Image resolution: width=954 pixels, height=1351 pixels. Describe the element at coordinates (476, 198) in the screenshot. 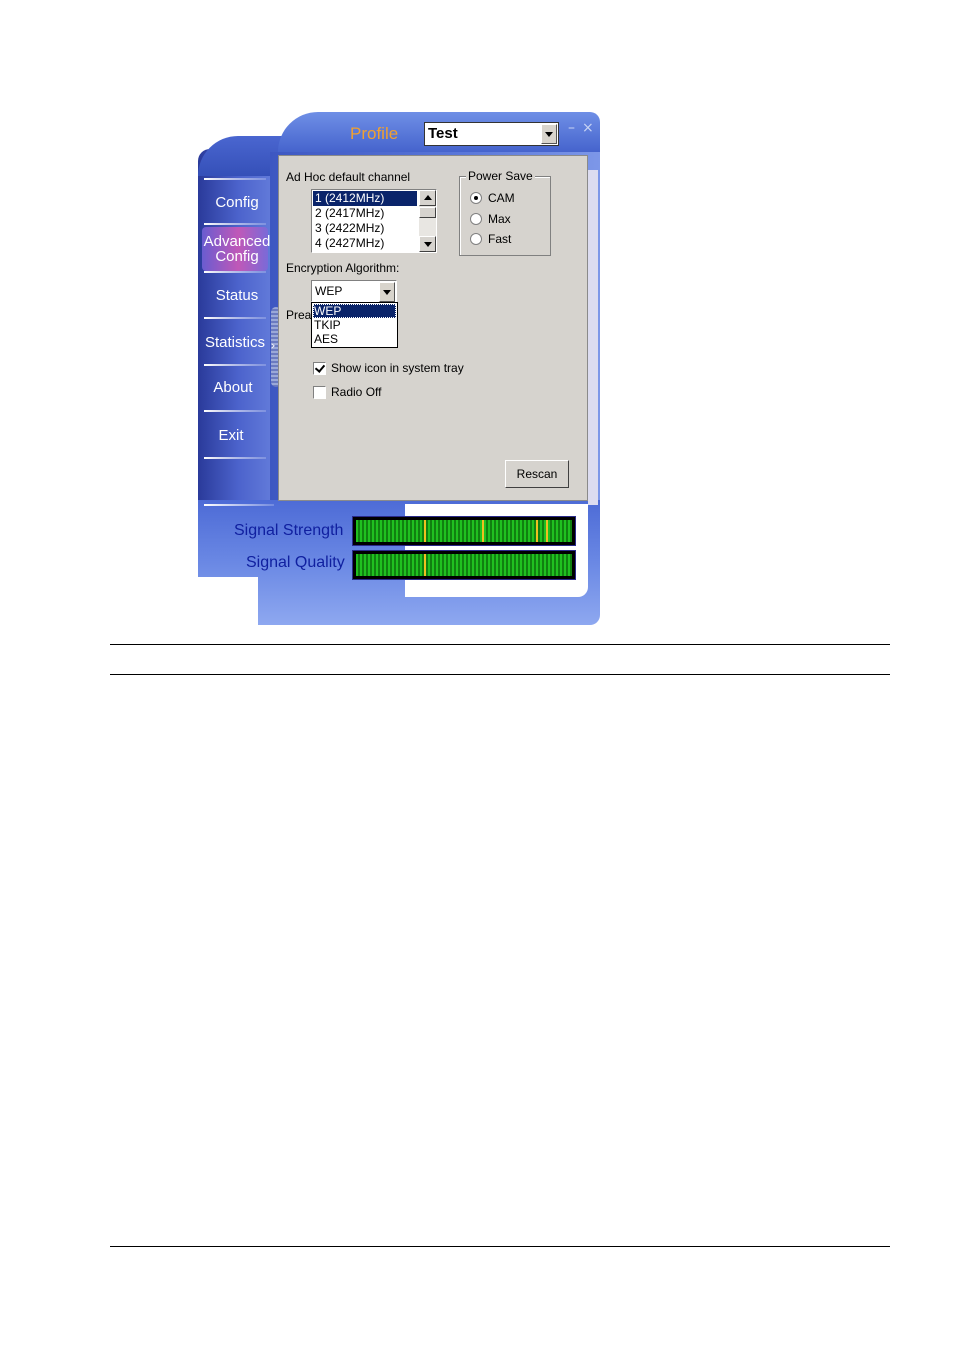

I see `cam-radio` at that location.